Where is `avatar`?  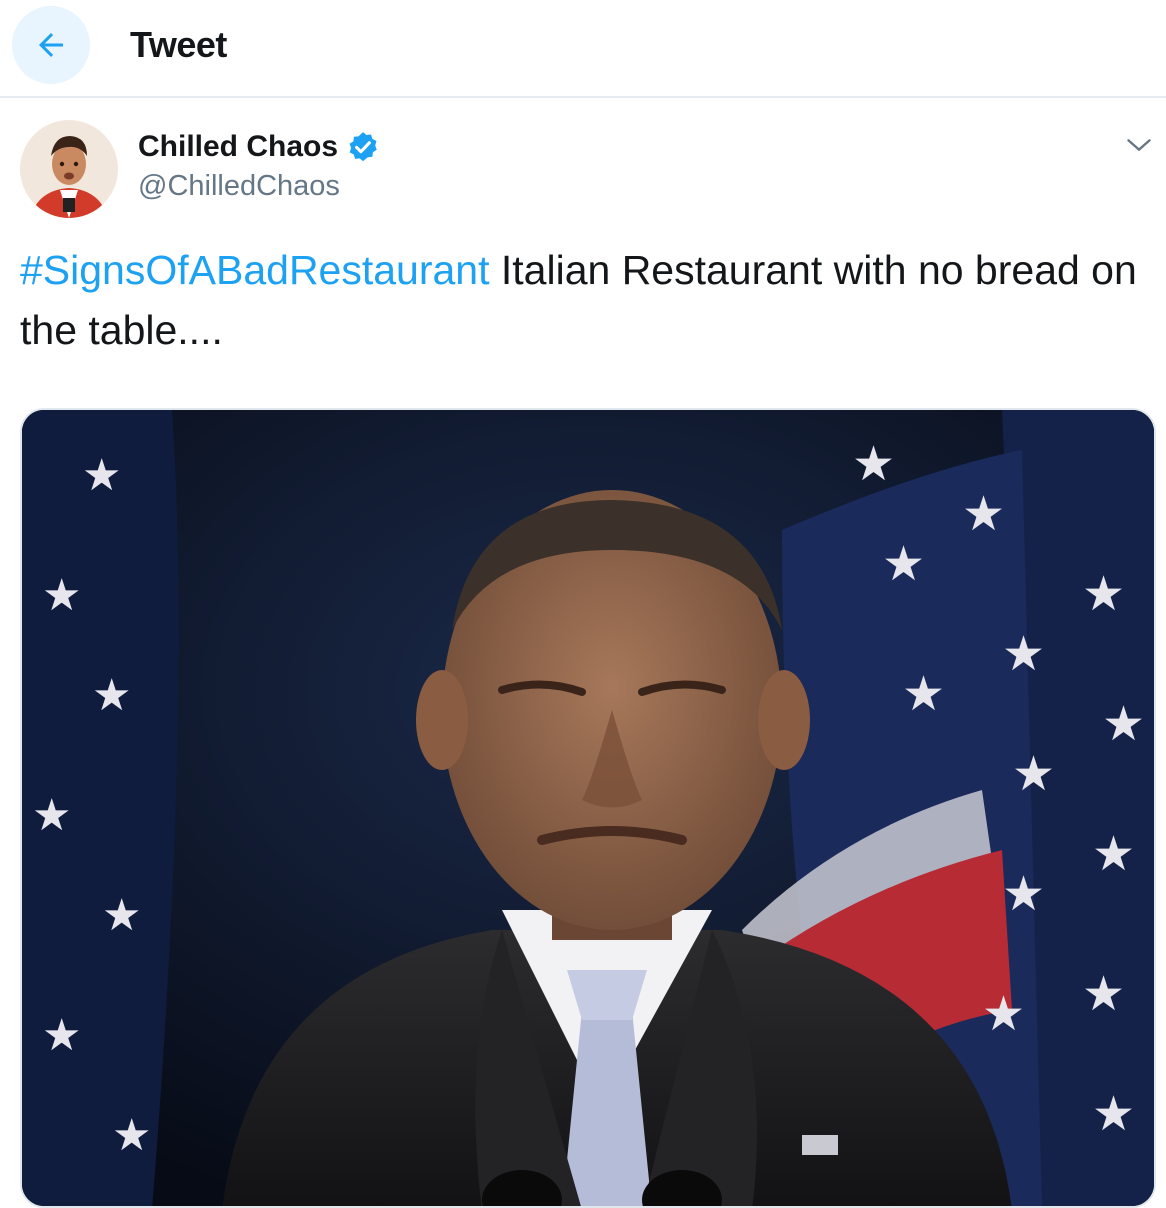 avatar is located at coordinates (69, 169).